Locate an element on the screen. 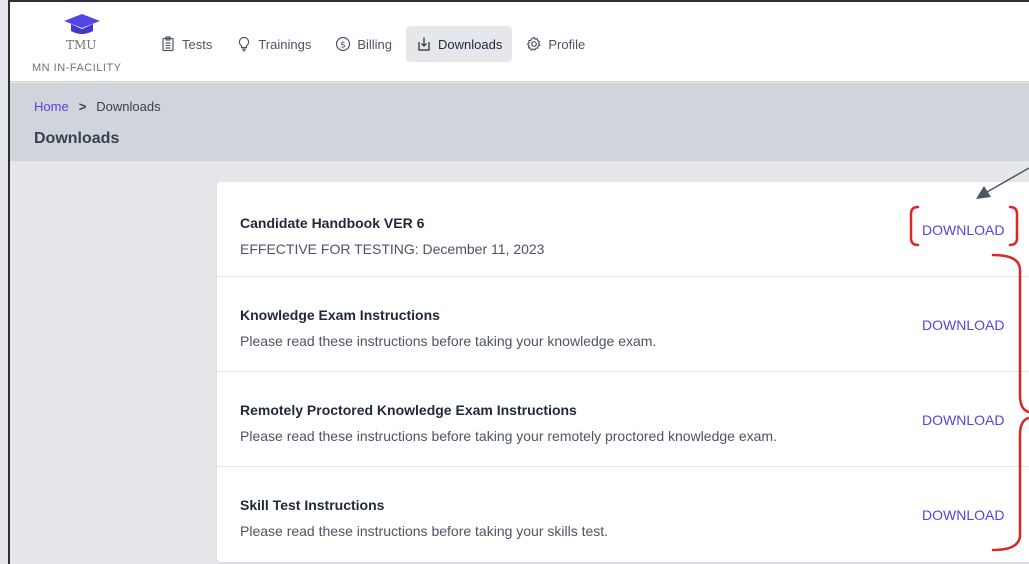  nav-profile: Profile is located at coordinates (555, 44).